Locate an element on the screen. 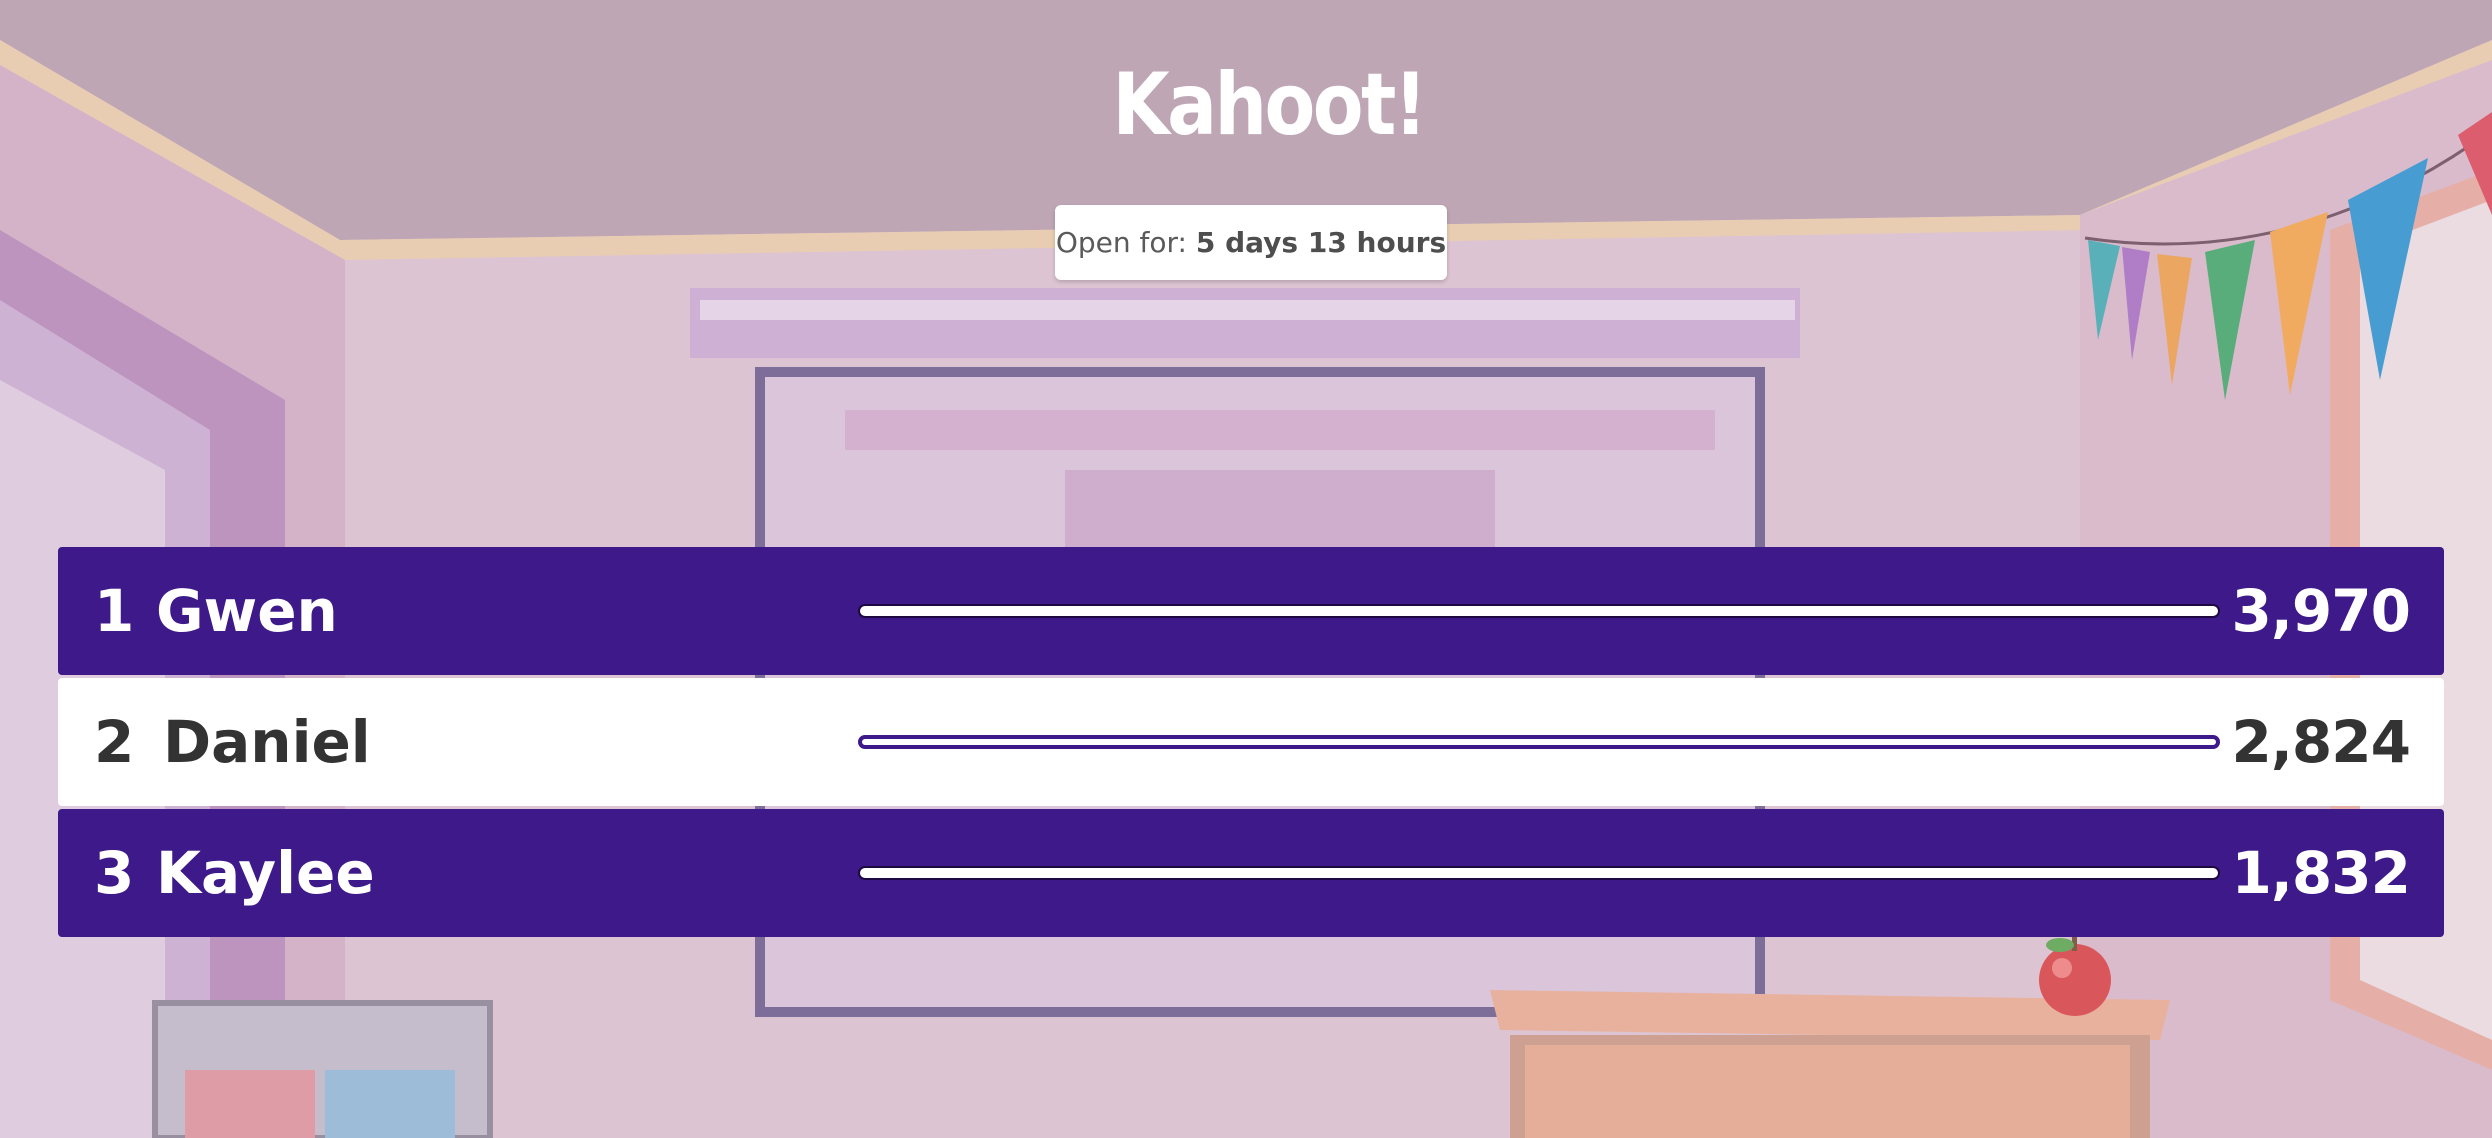  leaderboard-row: 1 Gwen 3,970 is located at coordinates (1251, 611).